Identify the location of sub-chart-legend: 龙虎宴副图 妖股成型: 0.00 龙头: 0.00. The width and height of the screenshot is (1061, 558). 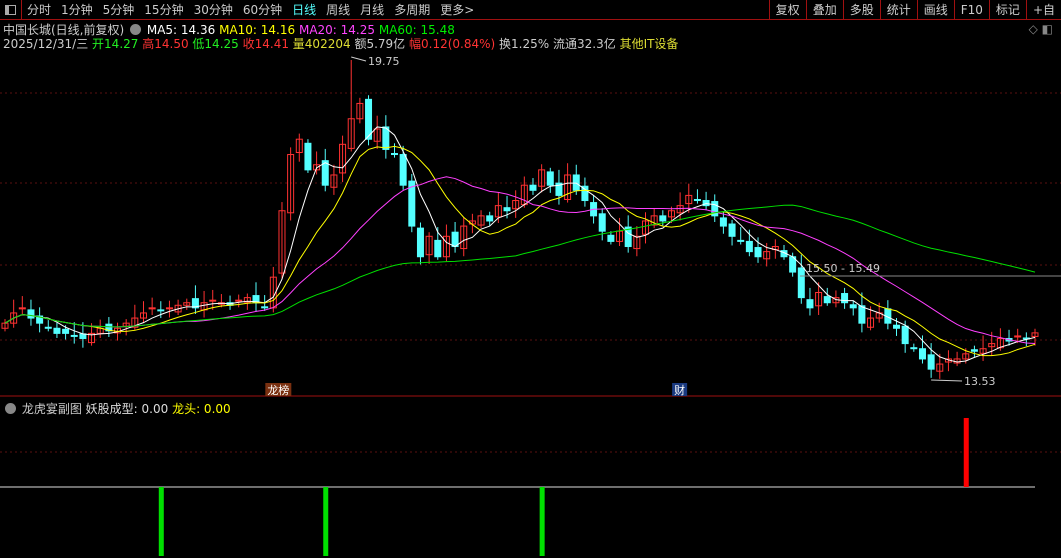
(117, 408).